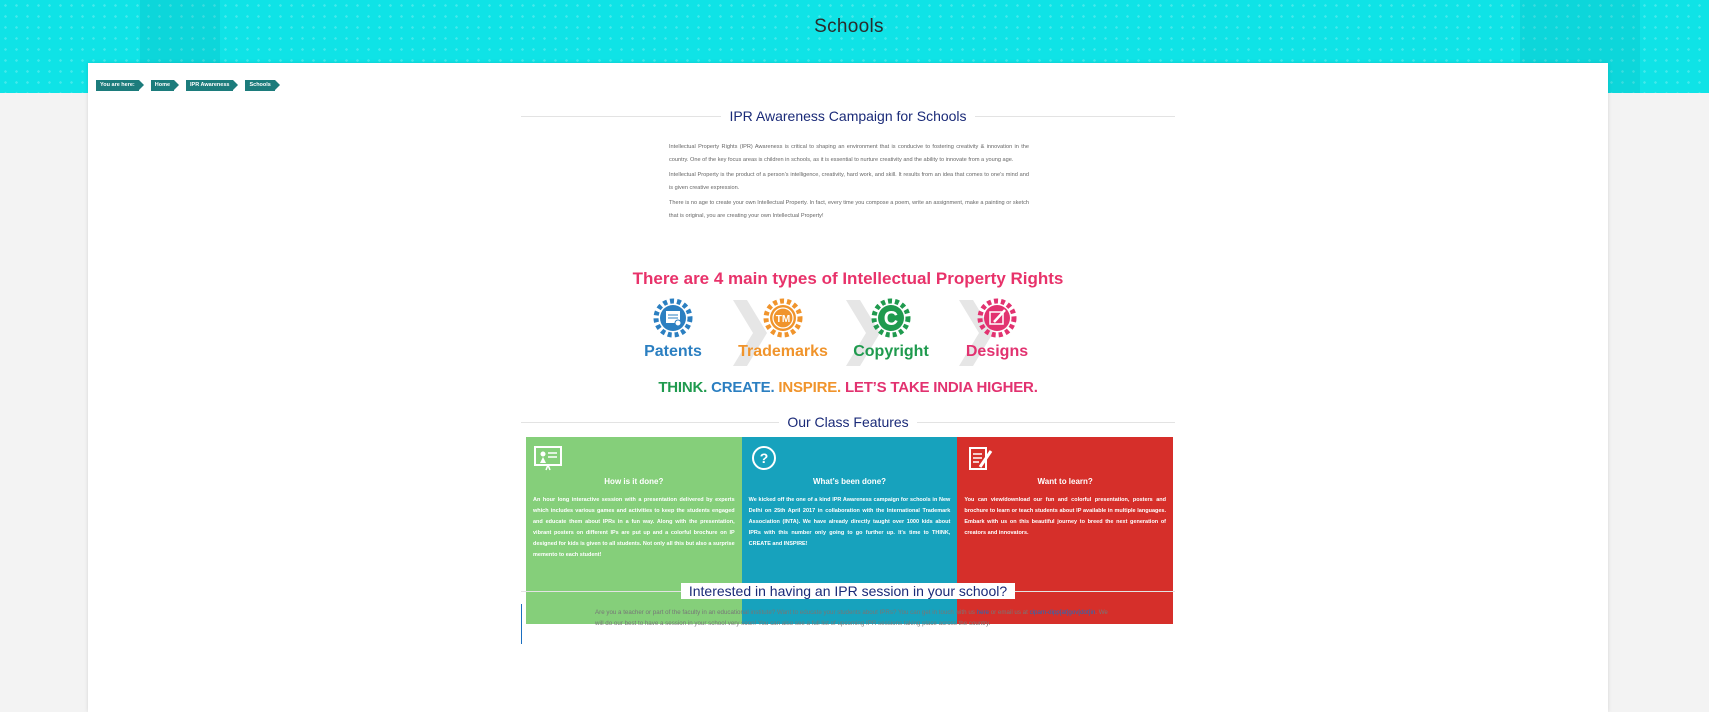 This screenshot has height=712, width=1709. What do you see at coordinates (1065, 481) in the screenshot?
I see `feature-title: Want to learn?` at bounding box center [1065, 481].